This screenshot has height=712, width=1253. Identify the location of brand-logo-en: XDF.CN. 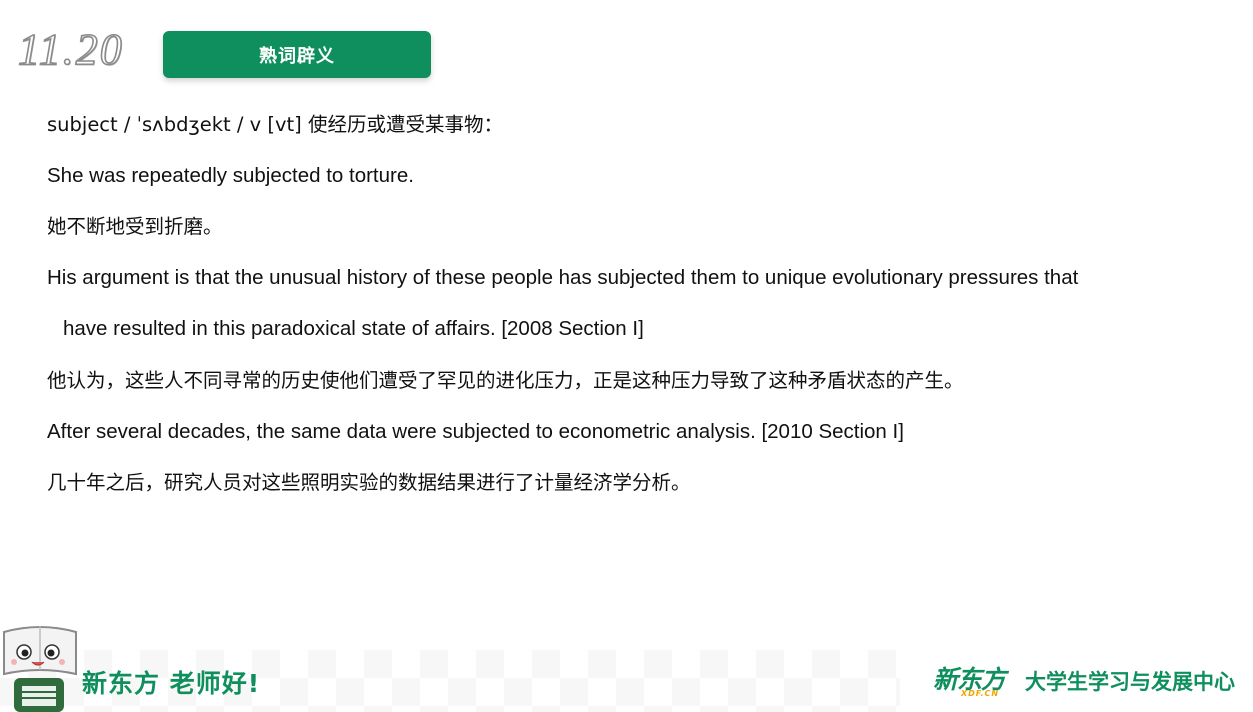
(980, 693).